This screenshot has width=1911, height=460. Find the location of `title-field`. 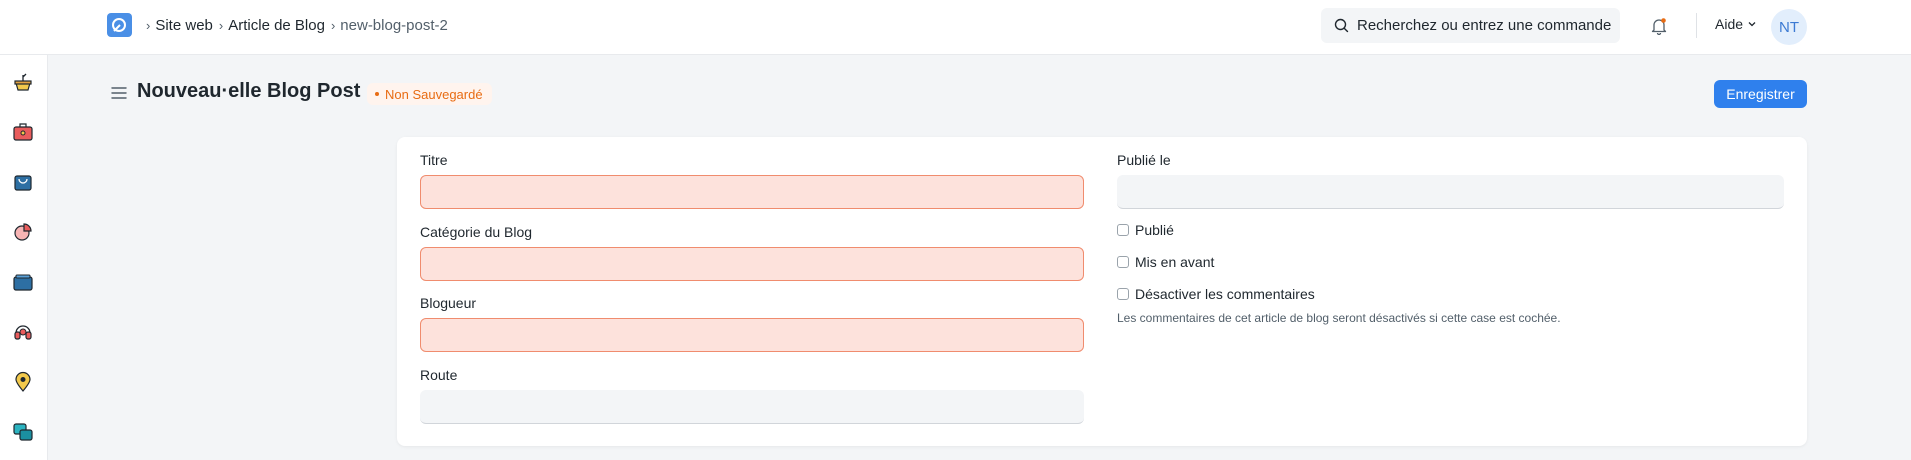

title-field is located at coordinates (752, 192).